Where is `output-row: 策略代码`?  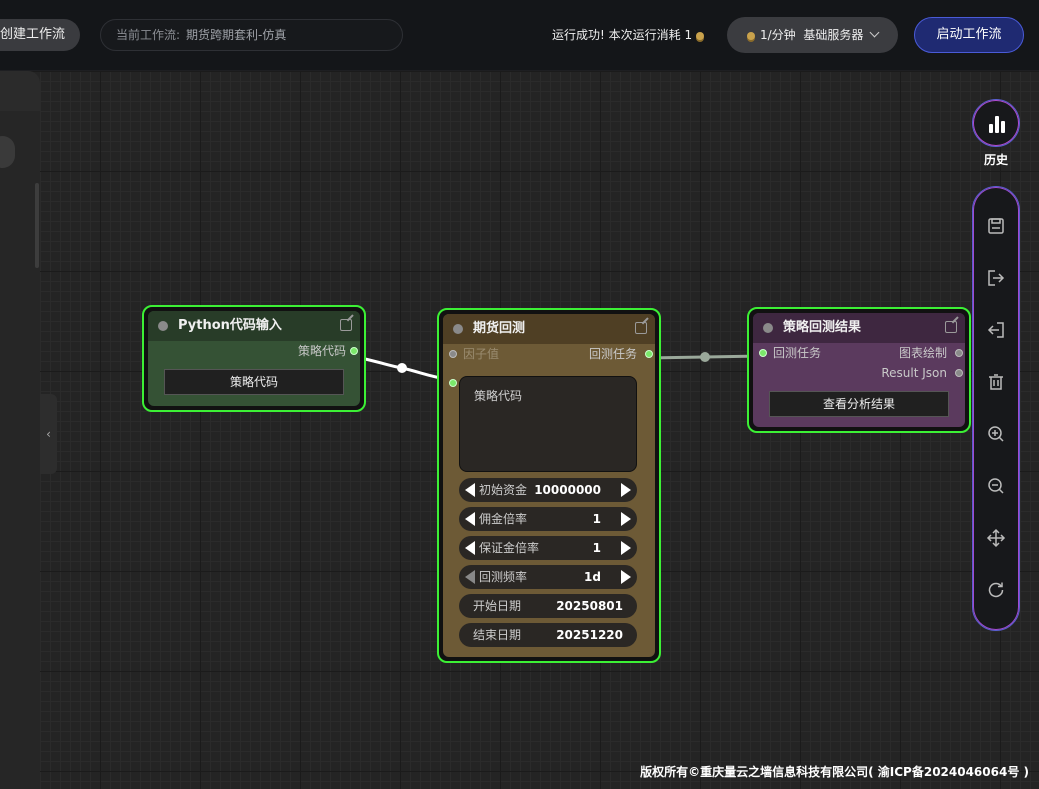
output-row: 策略代码 is located at coordinates (254, 351).